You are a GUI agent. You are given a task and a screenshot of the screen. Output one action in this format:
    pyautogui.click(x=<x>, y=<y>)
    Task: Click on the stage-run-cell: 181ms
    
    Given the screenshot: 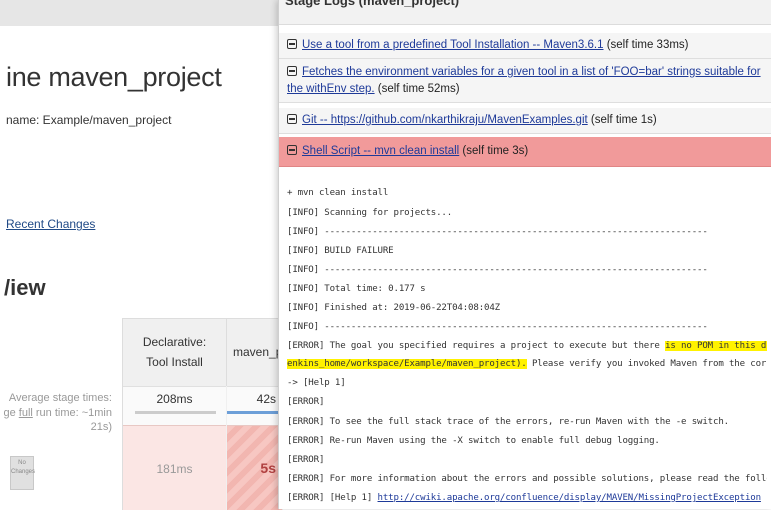 What is the action you would take?
    pyautogui.click(x=174, y=467)
    